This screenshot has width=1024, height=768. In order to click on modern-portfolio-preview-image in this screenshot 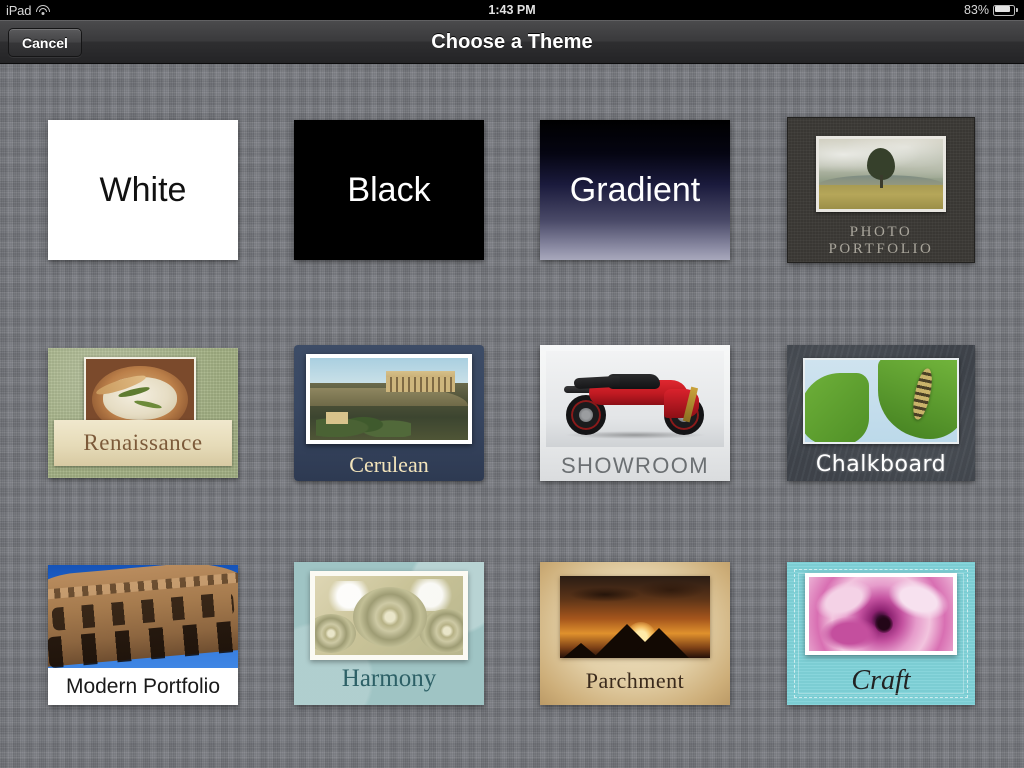, I will do `click(143, 616)`.